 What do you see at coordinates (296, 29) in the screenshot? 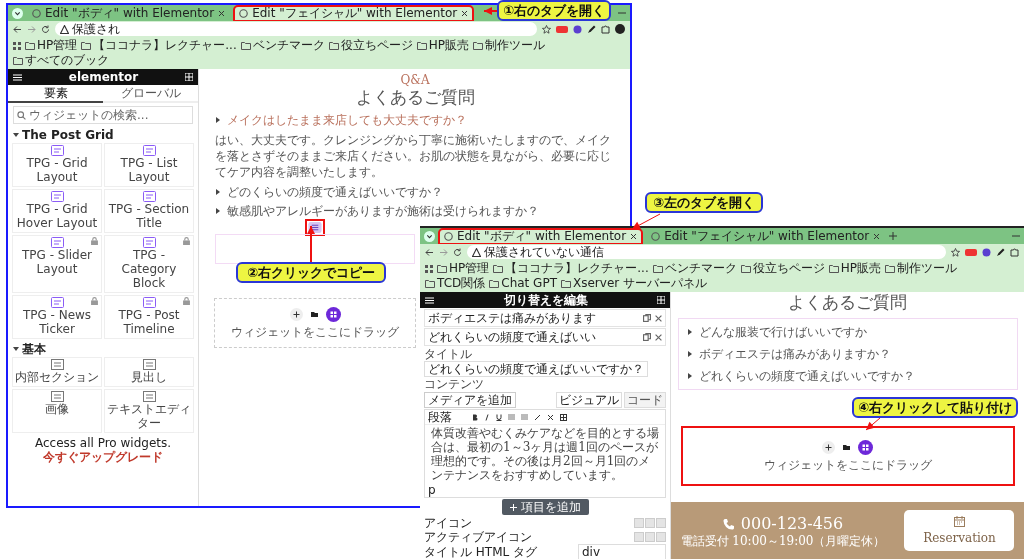
I see `address-field: 保護され` at bounding box center [296, 29].